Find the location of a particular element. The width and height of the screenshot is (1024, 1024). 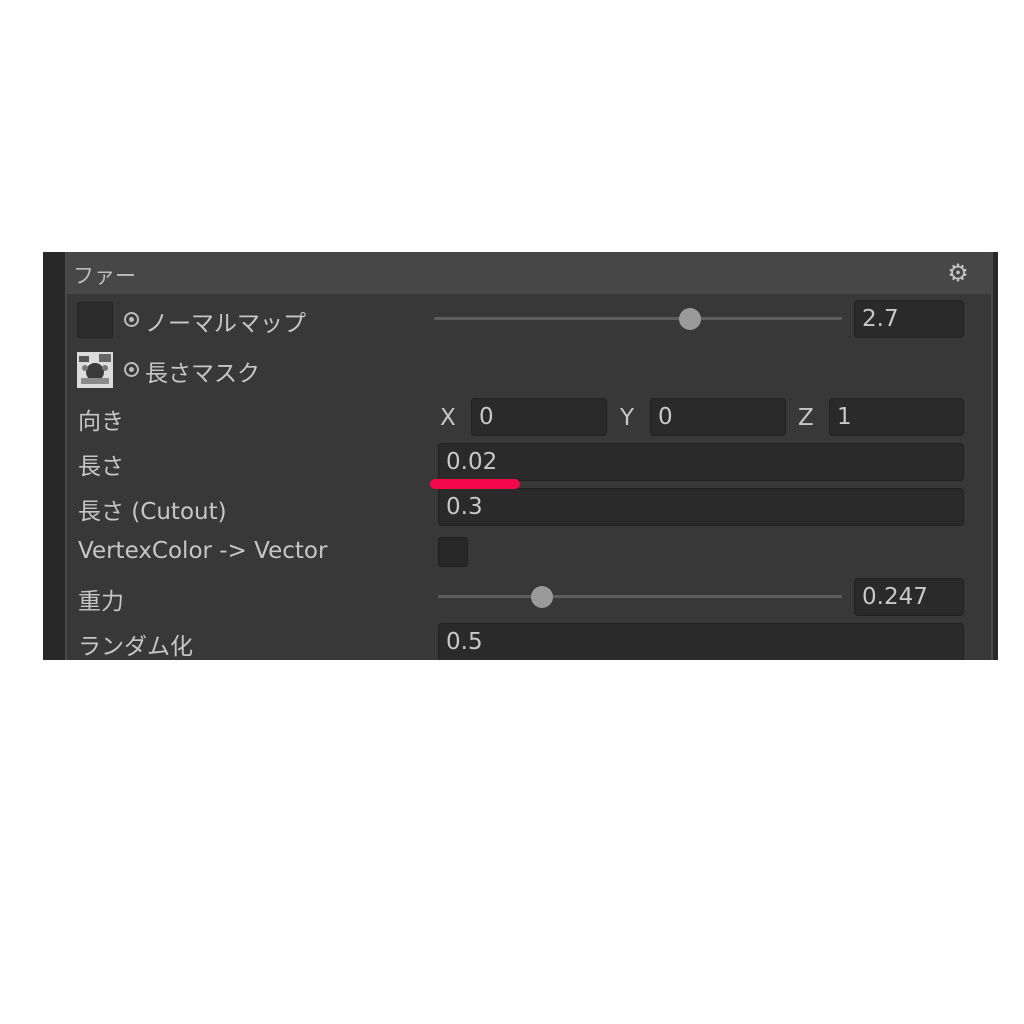

direction-label: 向き is located at coordinates (101, 422).